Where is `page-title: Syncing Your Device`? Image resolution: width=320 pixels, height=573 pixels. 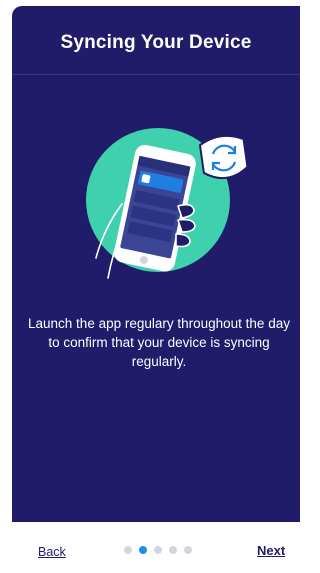 page-title: Syncing Your Device is located at coordinates (156, 42).